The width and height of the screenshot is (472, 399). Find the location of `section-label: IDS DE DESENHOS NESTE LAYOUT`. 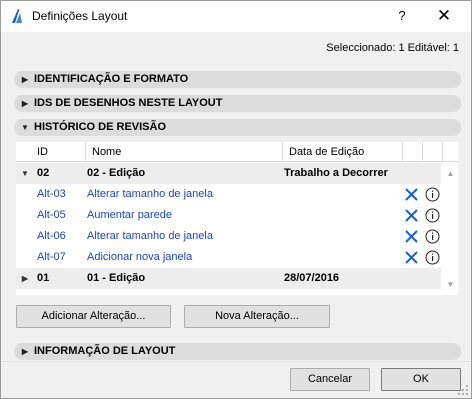

section-label: IDS DE DESENHOS NESTE LAYOUT is located at coordinates (128, 103).